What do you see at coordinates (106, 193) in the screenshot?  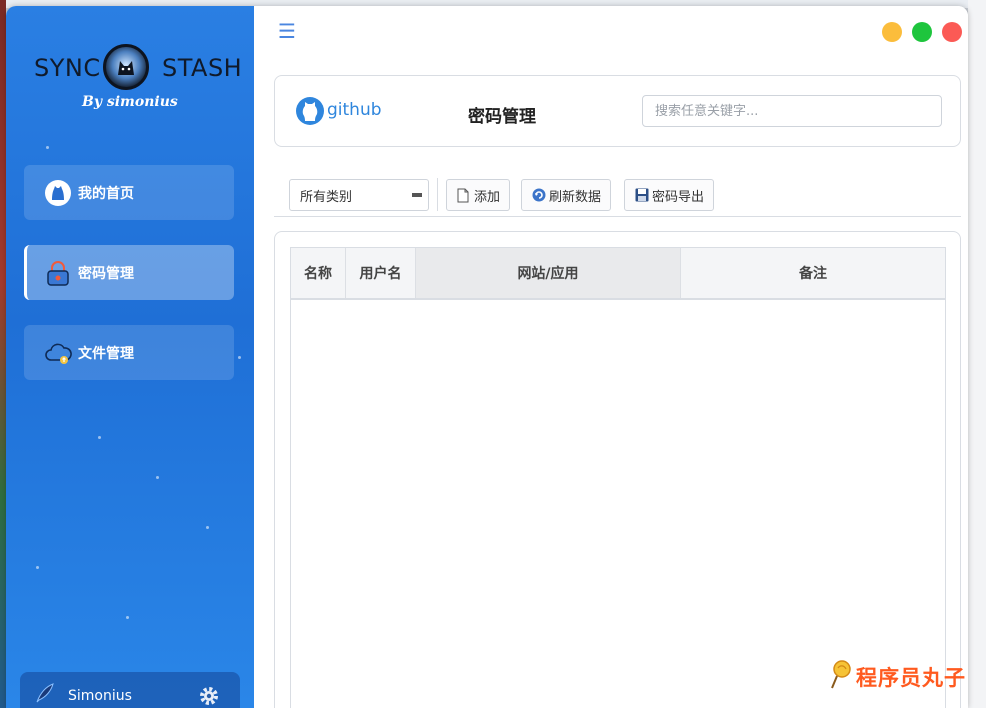 I see `sidebar-item-label: 我的首页` at bounding box center [106, 193].